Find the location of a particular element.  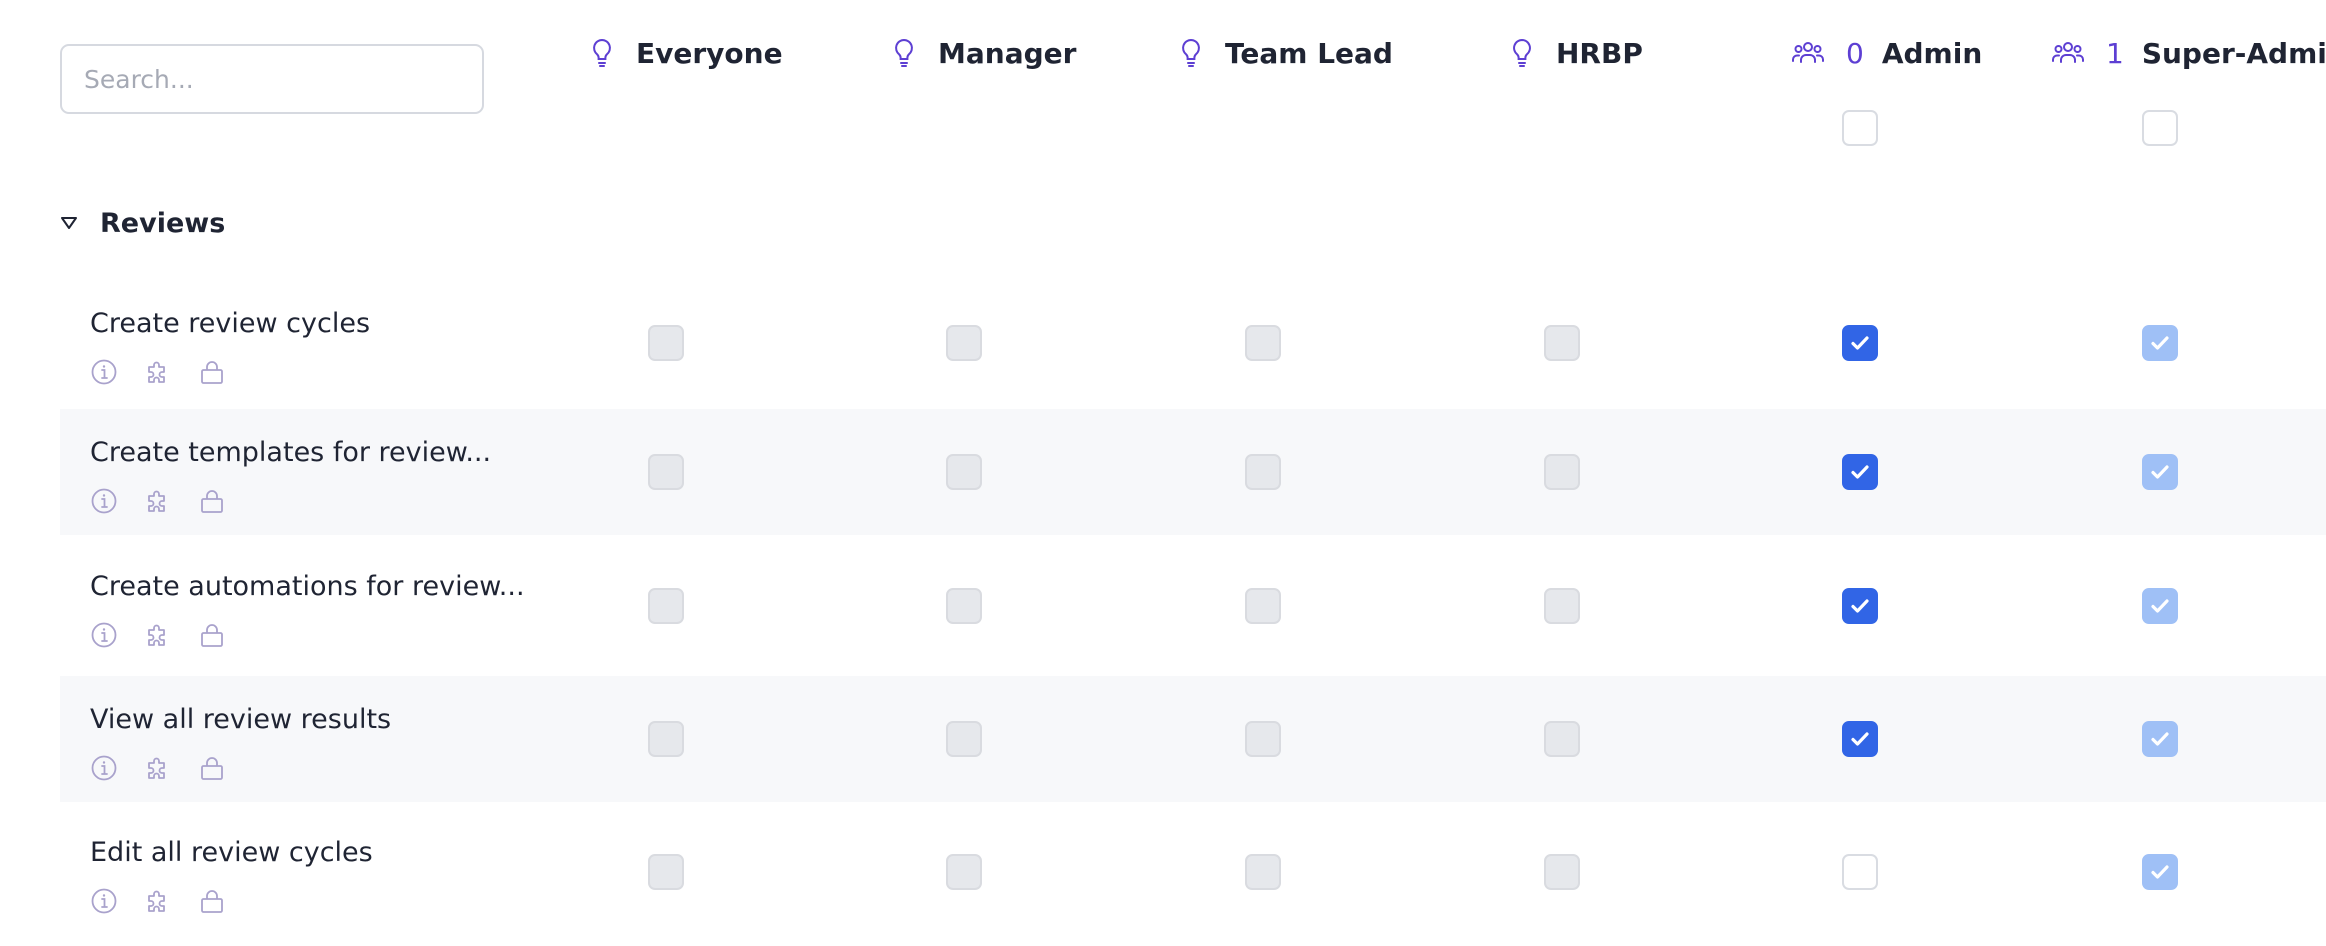

column-header-admin: 0 Admin is located at coordinates (1887, 53).